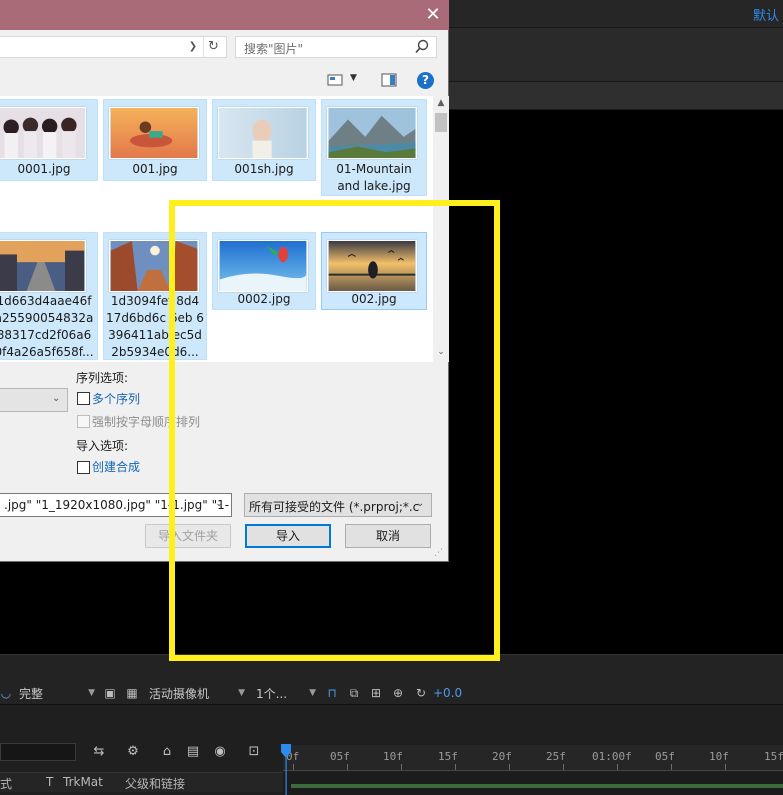 This screenshot has width=783, height=795. I want to click on chevron-down-icon: ⌄, so click(56, 398).